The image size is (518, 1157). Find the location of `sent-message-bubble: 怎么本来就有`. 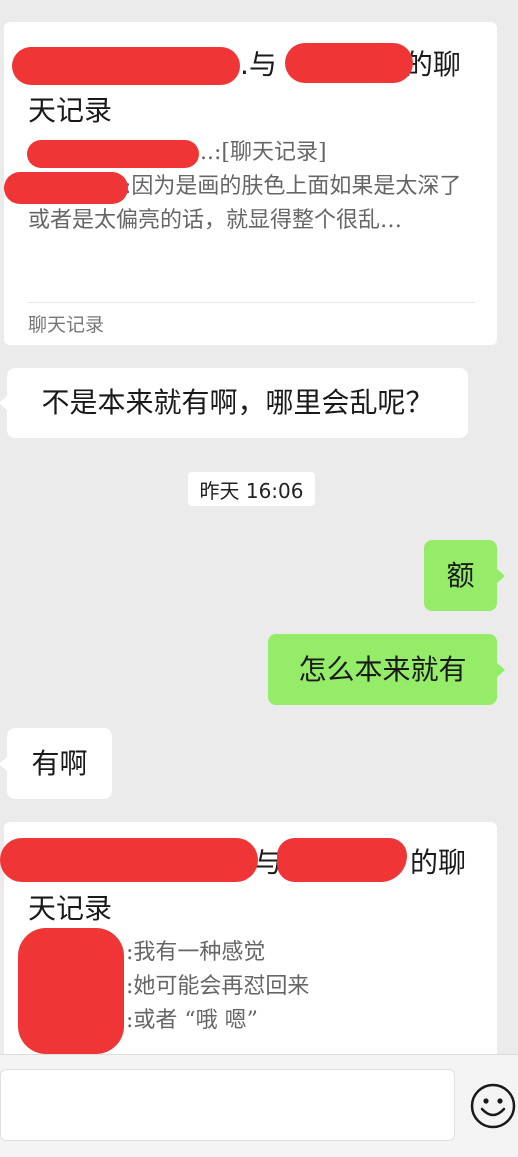

sent-message-bubble: 怎么本来就有 is located at coordinates (386, 669).